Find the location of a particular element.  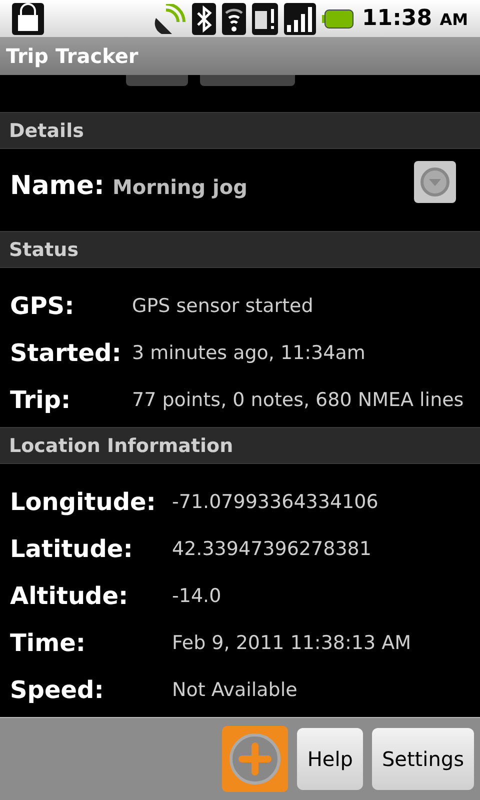

clock: 11:38 AM is located at coordinates (415, 19).